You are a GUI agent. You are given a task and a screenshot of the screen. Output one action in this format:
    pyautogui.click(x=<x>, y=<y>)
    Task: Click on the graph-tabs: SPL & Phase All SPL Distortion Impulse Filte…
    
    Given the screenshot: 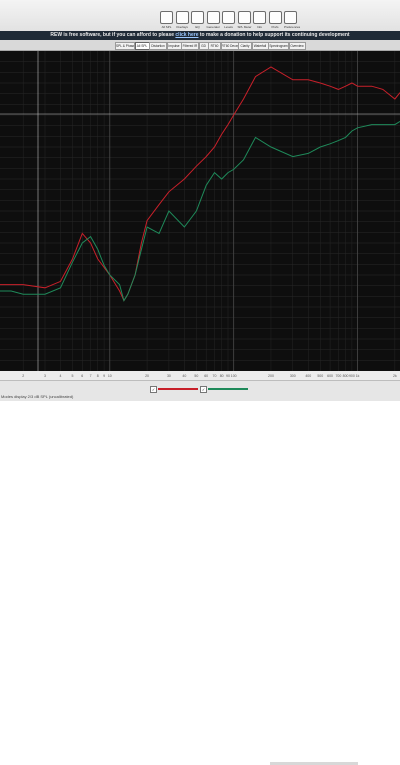 What is the action you would take?
    pyautogui.click(x=200, y=45)
    